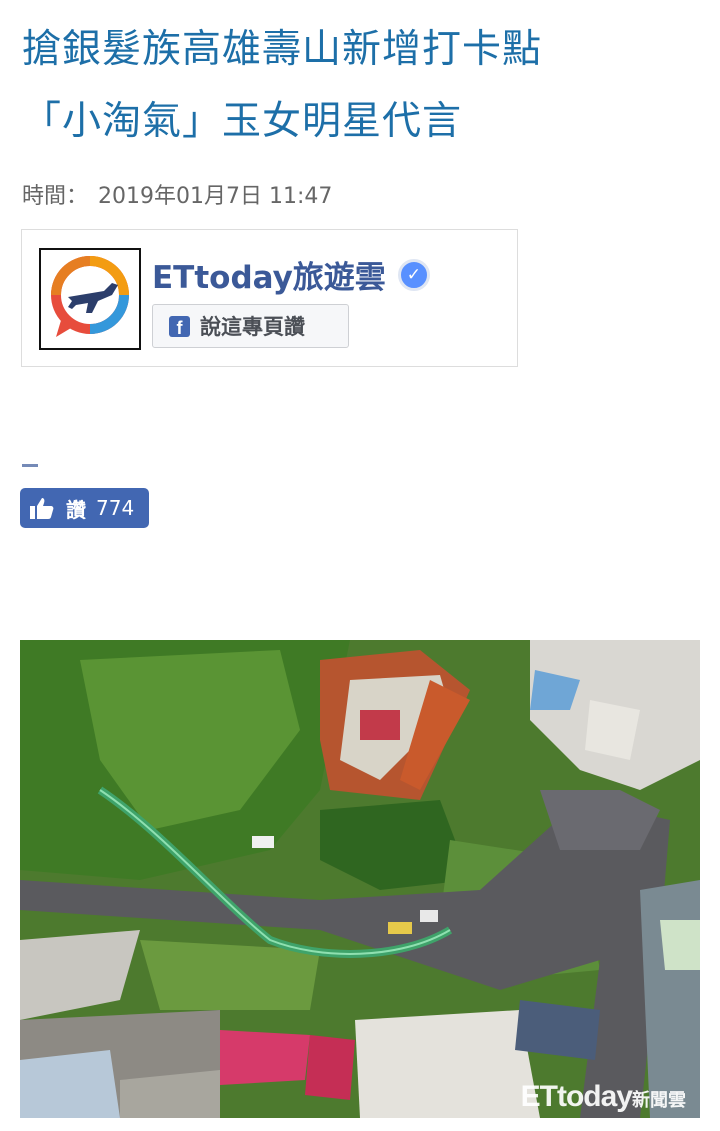 This screenshot has width=720, height=1131. I want to click on headline-line-1: 搶銀髮族高雄壽山新增打卡點, so click(282, 49).